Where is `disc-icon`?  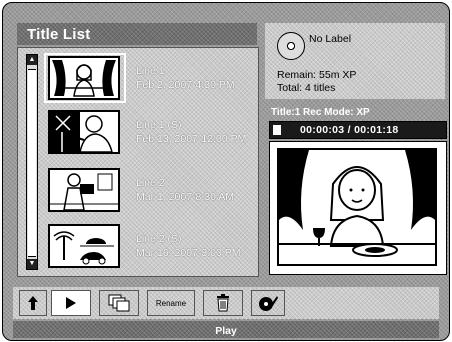
disc-icon is located at coordinates (291, 46).